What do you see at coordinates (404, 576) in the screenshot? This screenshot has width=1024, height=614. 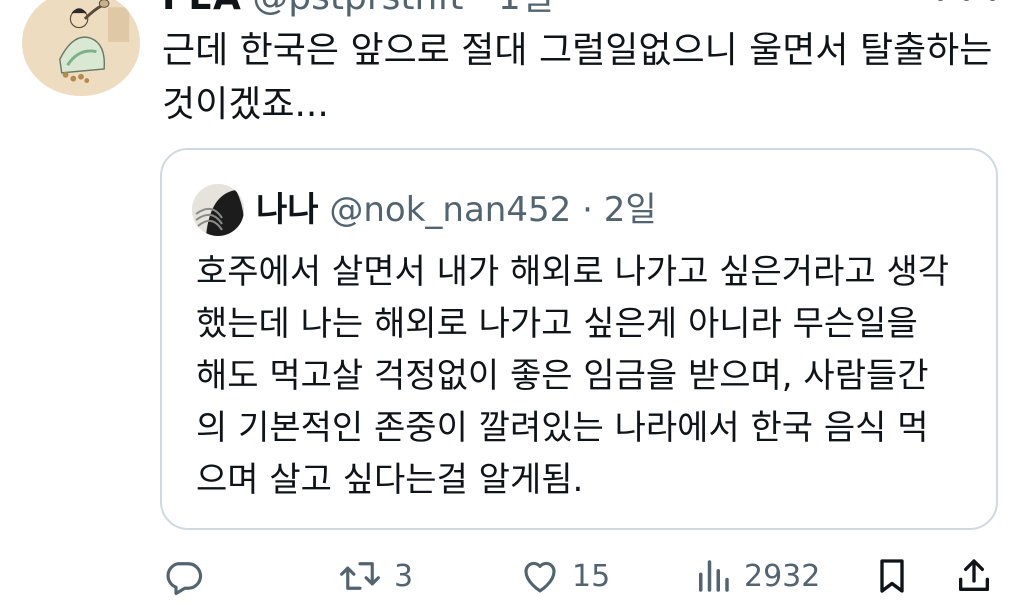 I see `retweet-count: 3` at bounding box center [404, 576].